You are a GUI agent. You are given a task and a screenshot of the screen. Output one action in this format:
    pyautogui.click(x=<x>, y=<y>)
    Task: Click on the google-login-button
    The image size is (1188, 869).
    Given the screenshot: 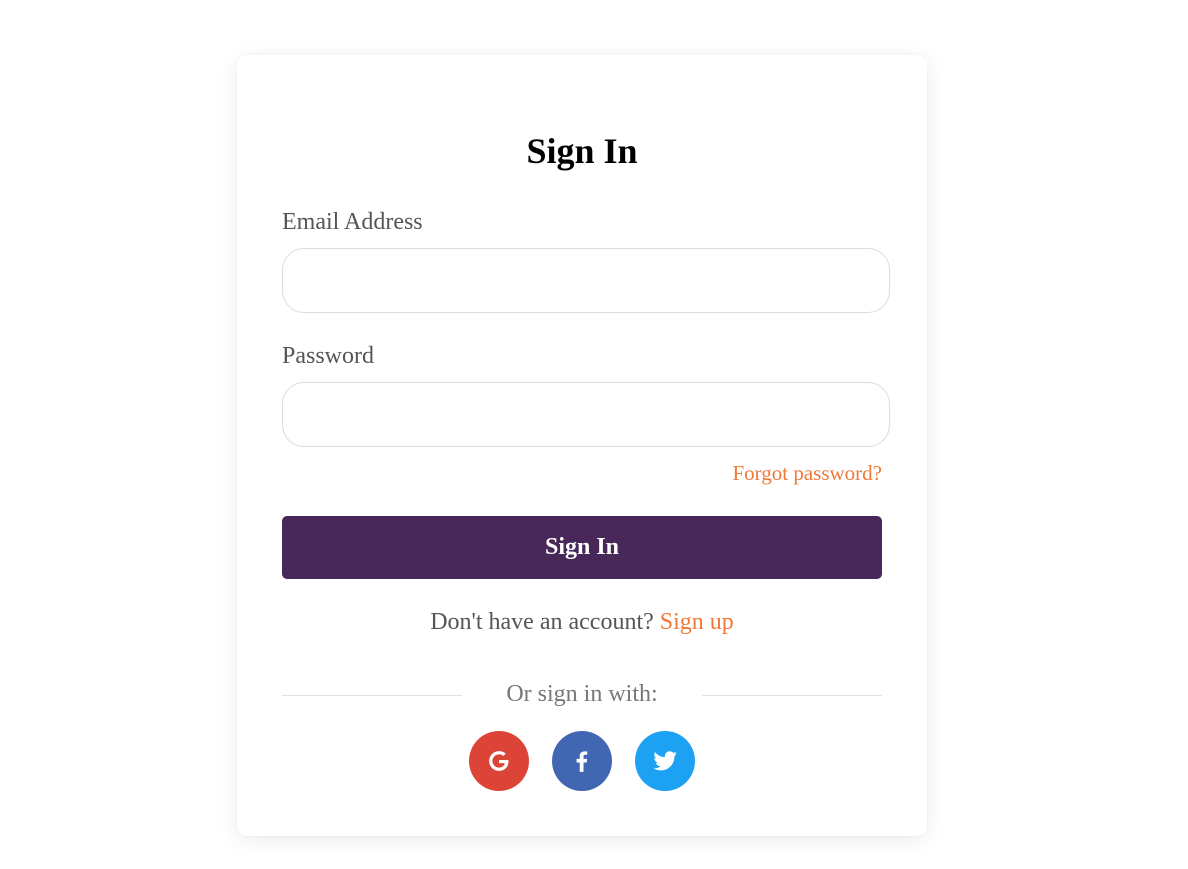 What is the action you would take?
    pyautogui.click(x=499, y=761)
    